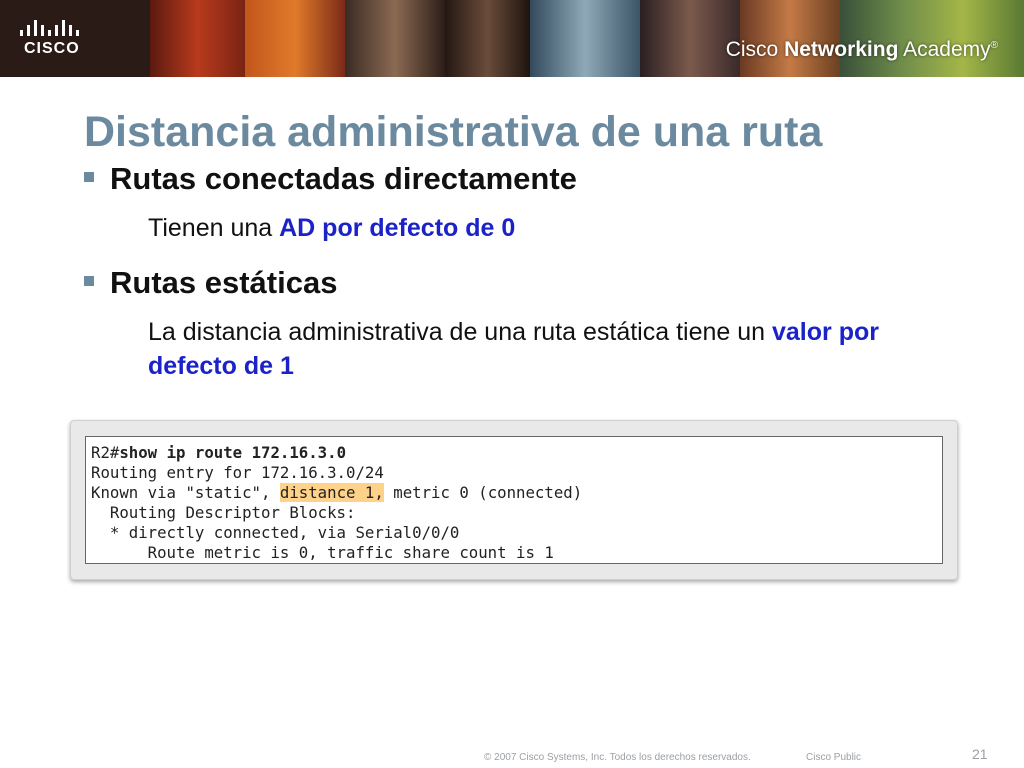  What do you see at coordinates (755, 49) in the screenshot?
I see `academy-brand-prefix: Cisco` at bounding box center [755, 49].